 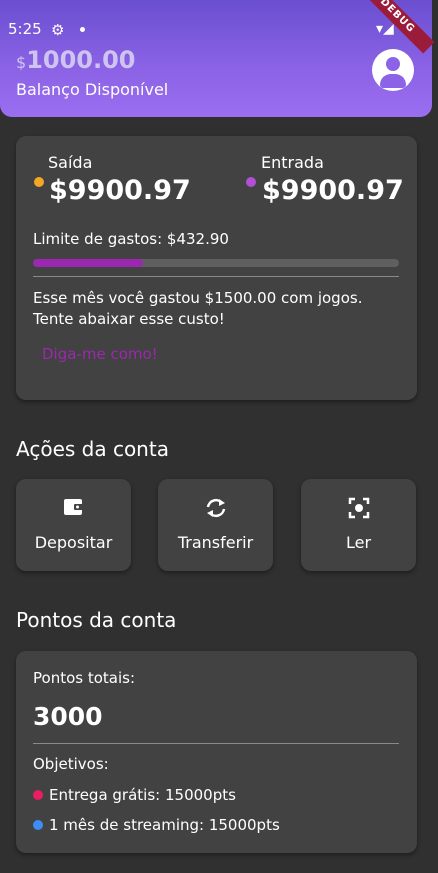 What do you see at coordinates (73, 525) in the screenshot?
I see `deposit-button: Depositar` at bounding box center [73, 525].